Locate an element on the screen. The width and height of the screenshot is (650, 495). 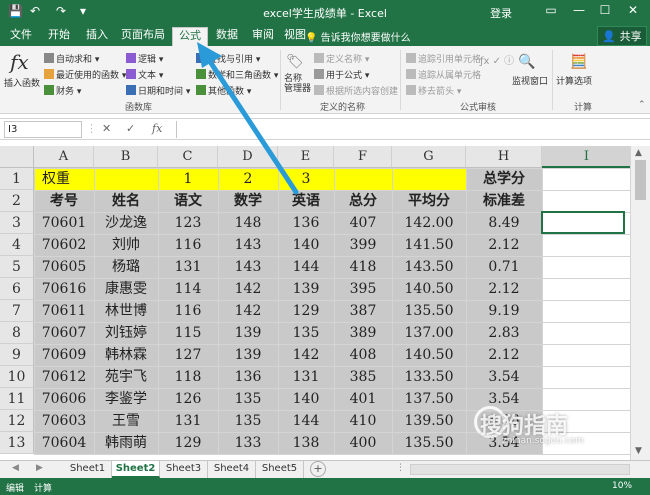
cell-a3: 70601 is located at coordinates (64, 223).